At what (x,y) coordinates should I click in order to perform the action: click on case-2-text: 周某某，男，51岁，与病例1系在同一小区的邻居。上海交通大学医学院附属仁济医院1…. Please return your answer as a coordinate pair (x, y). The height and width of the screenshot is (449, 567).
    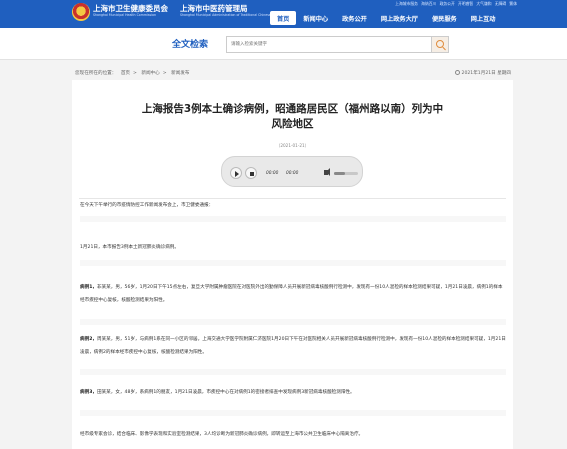
    Looking at the image, I should click on (293, 346).